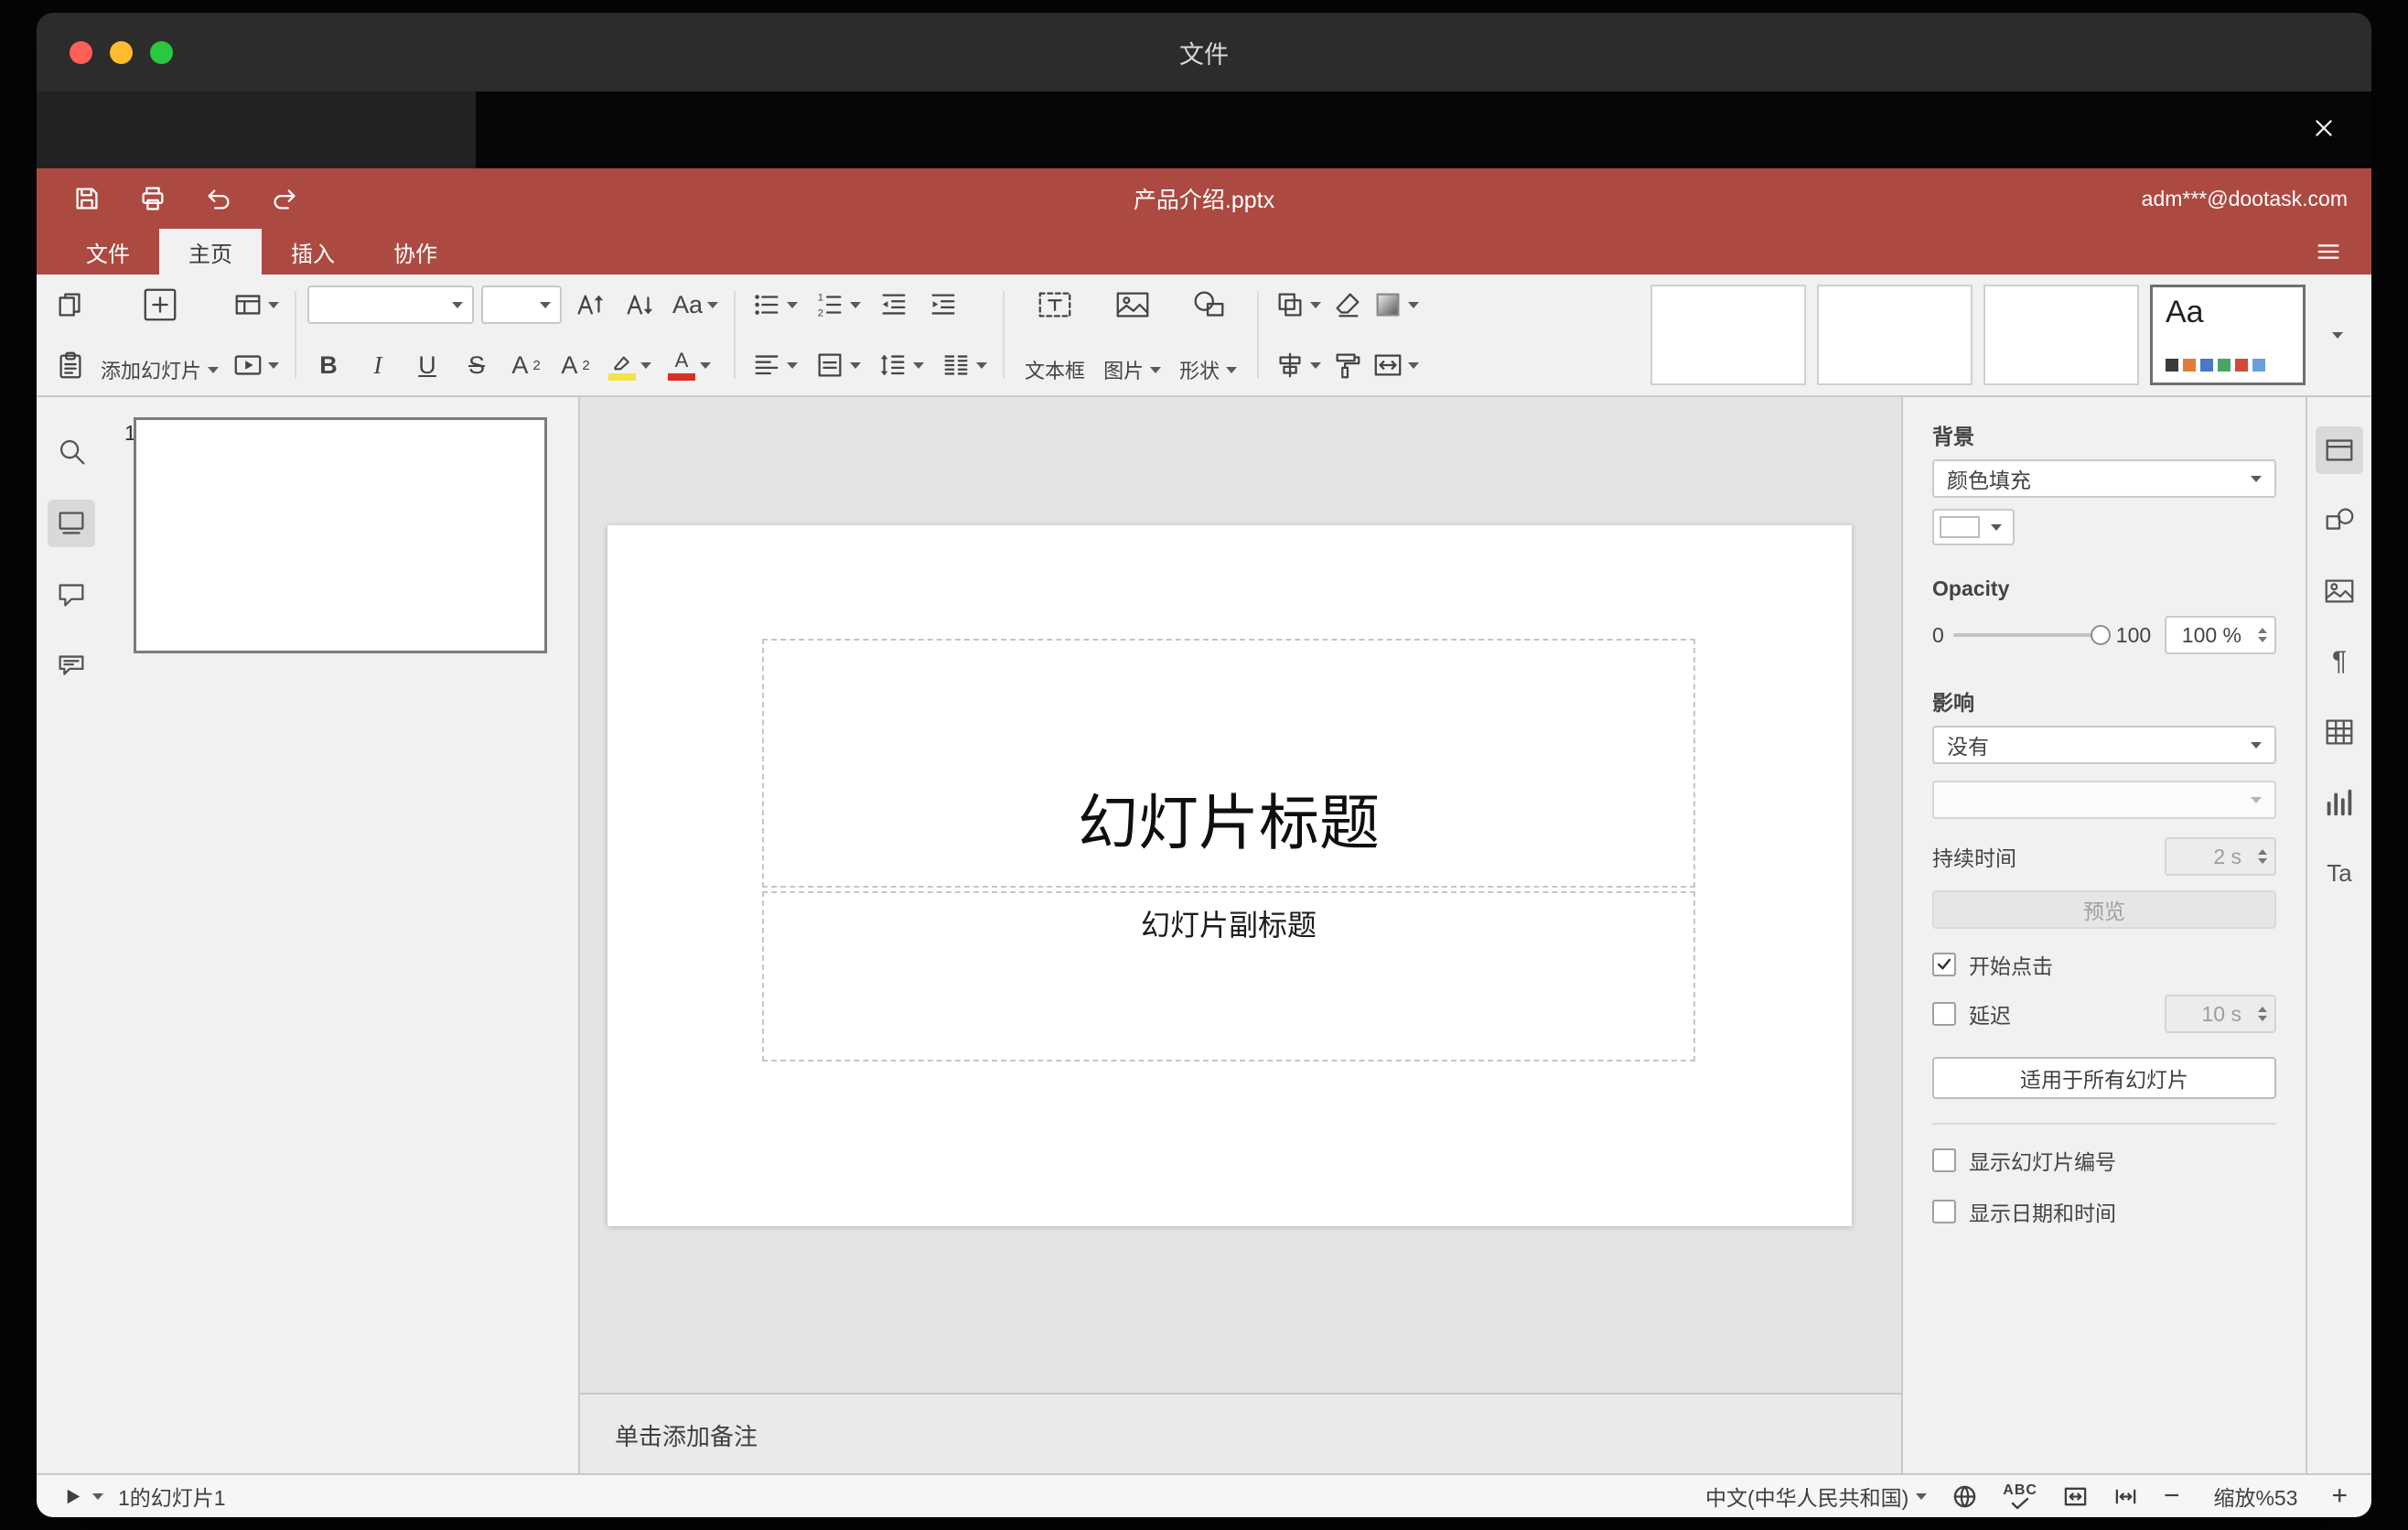 The height and width of the screenshot is (1530, 2408). What do you see at coordinates (526, 365) in the screenshot?
I see `superscript-button: A2` at bounding box center [526, 365].